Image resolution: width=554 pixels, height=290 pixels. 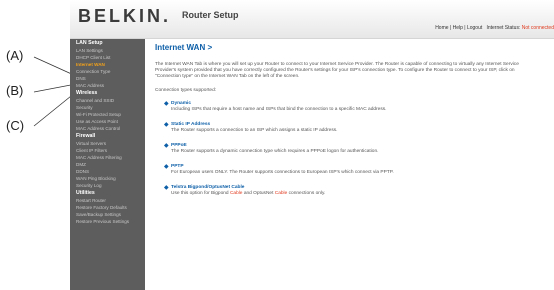 I want to click on sidebar-item-dhcp-client-list: DHCP Client List, so click(x=107, y=57).